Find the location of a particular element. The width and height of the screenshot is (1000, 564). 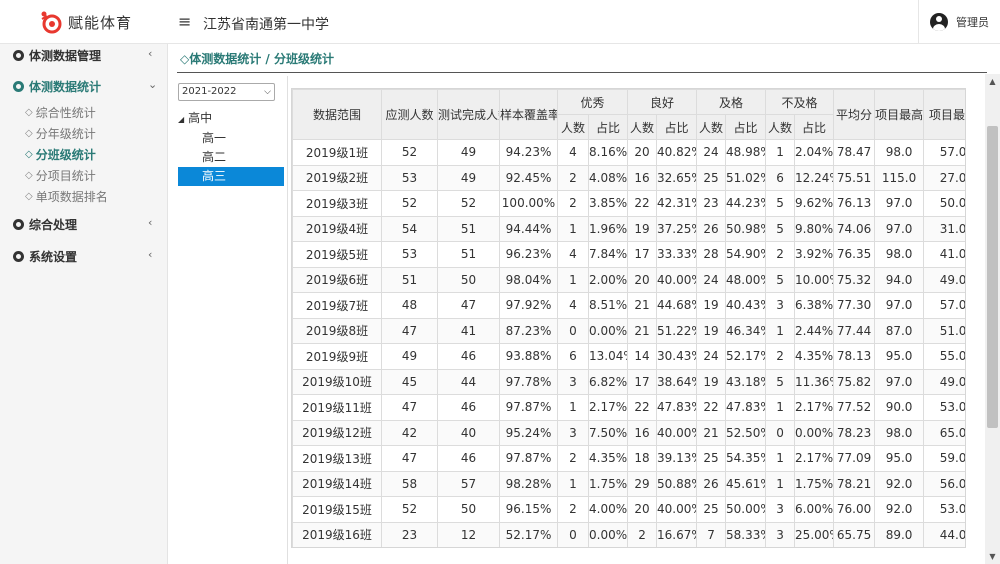

sidebar-item-label: 分项目统计 is located at coordinates (65, 175).